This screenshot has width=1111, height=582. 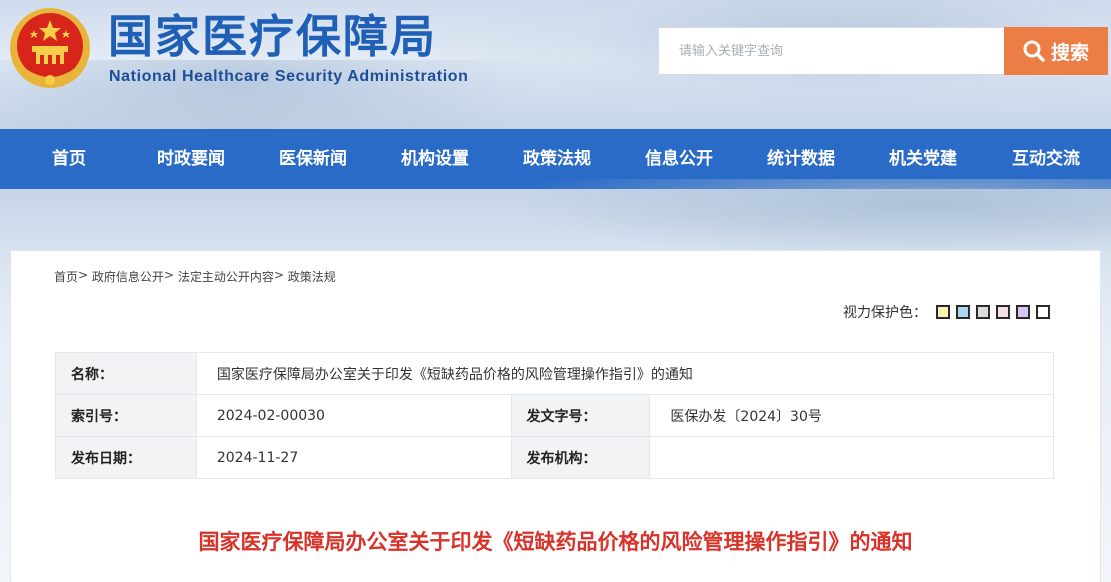 What do you see at coordinates (226, 276) in the screenshot?
I see `breadcrumb-item-mandatory-disclosure: 法定主动公开内容` at bounding box center [226, 276].